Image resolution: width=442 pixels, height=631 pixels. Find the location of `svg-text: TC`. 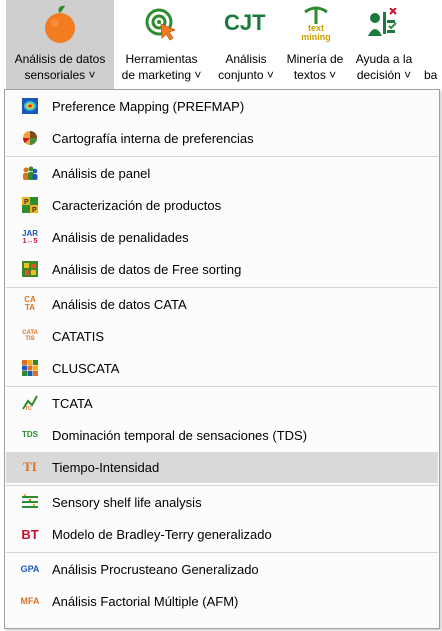

svg-text: TC is located at coordinates (28, 408).